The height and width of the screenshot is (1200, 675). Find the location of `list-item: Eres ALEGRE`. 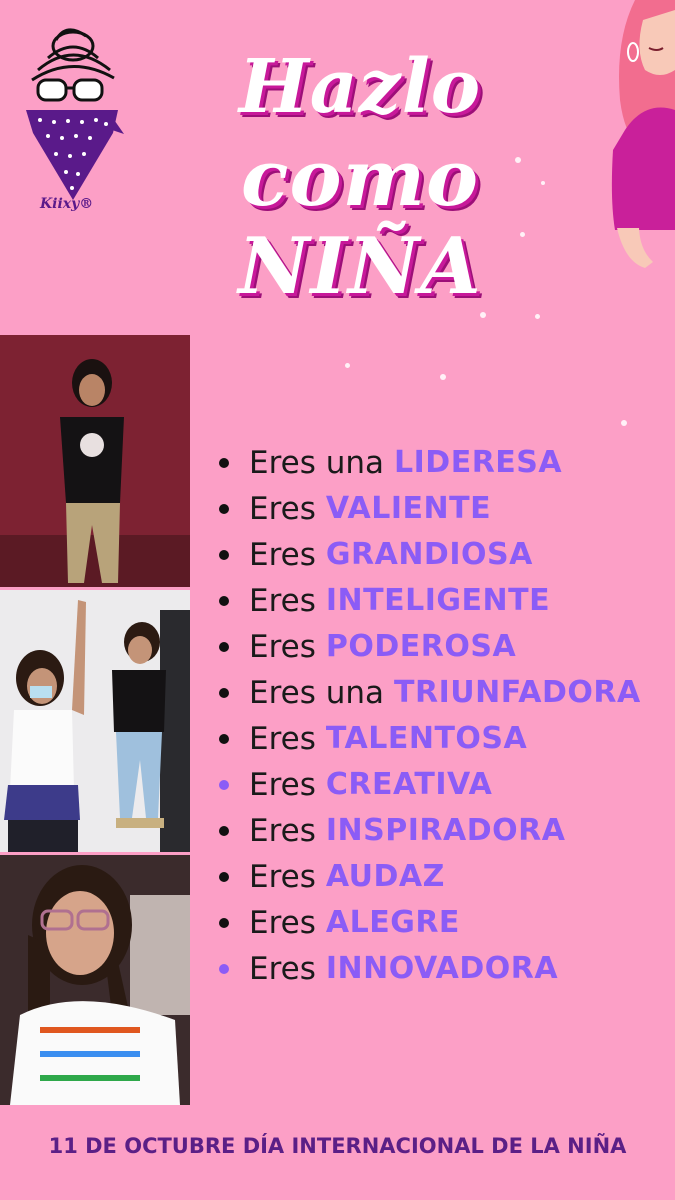

list-item: Eres ALEGRE is located at coordinates (428, 923).